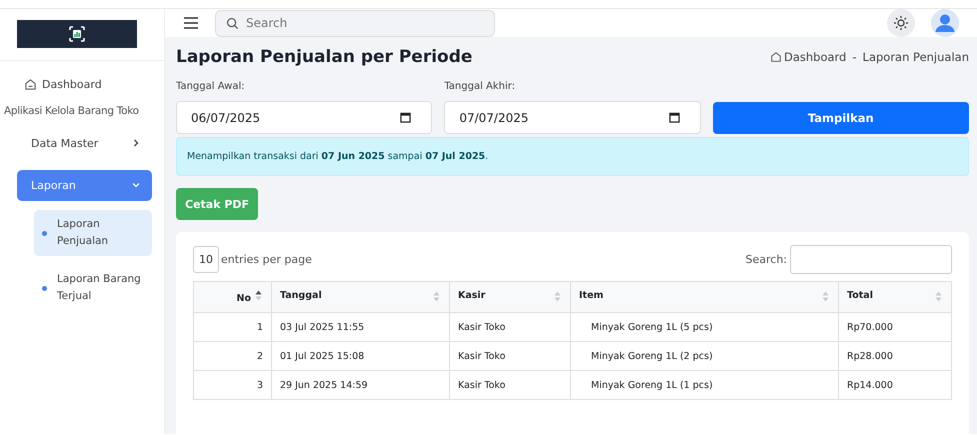  Describe the element at coordinates (94, 84) in the screenshot. I see `sidebar-item: Dashboard` at that location.